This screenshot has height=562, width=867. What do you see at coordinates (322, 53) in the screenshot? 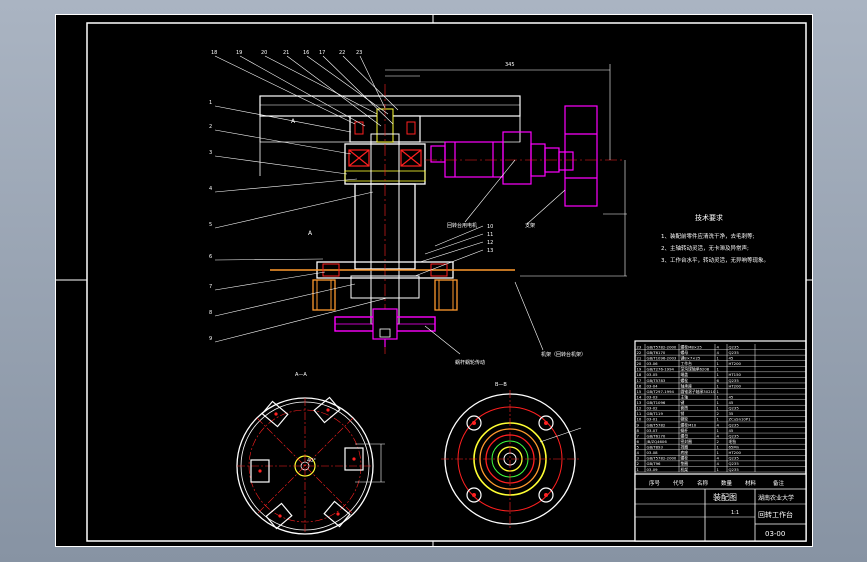
I see `svg-text: 17` at bounding box center [322, 53].